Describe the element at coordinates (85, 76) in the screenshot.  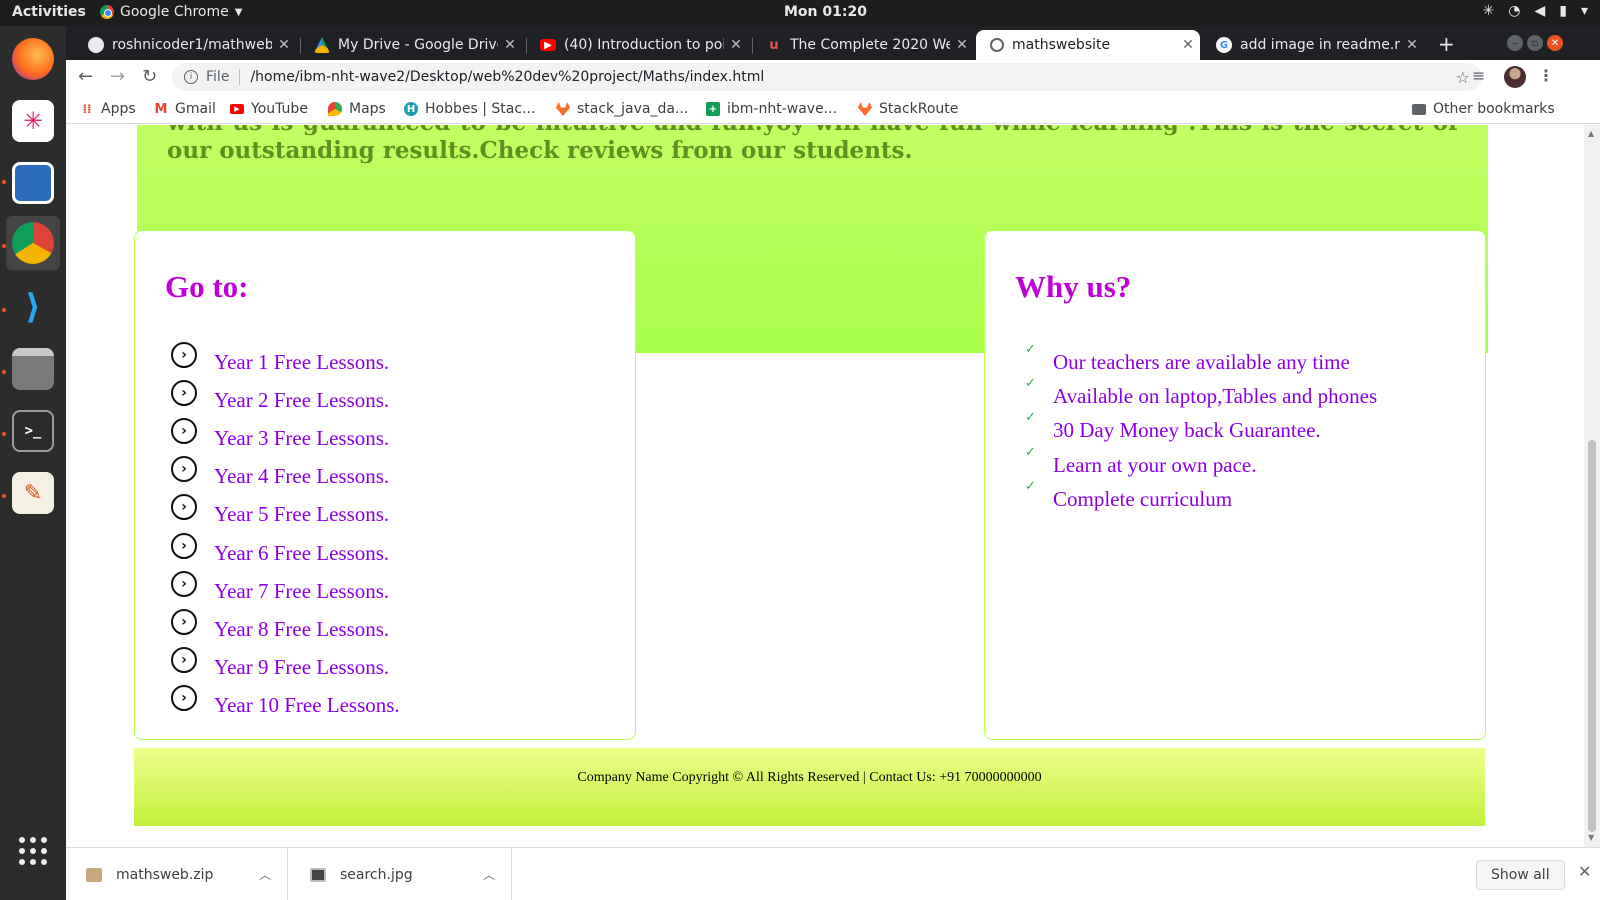
I see `back-button: ←` at that location.